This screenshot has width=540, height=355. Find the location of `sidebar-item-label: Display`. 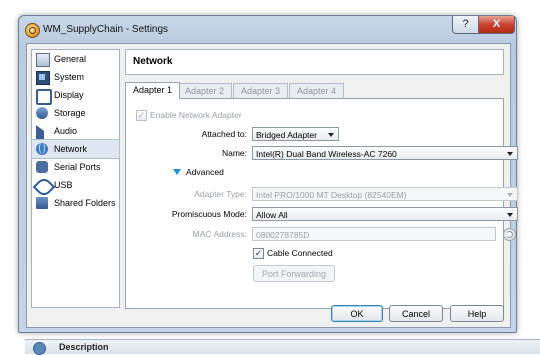

sidebar-item-label: Display is located at coordinates (69, 95).